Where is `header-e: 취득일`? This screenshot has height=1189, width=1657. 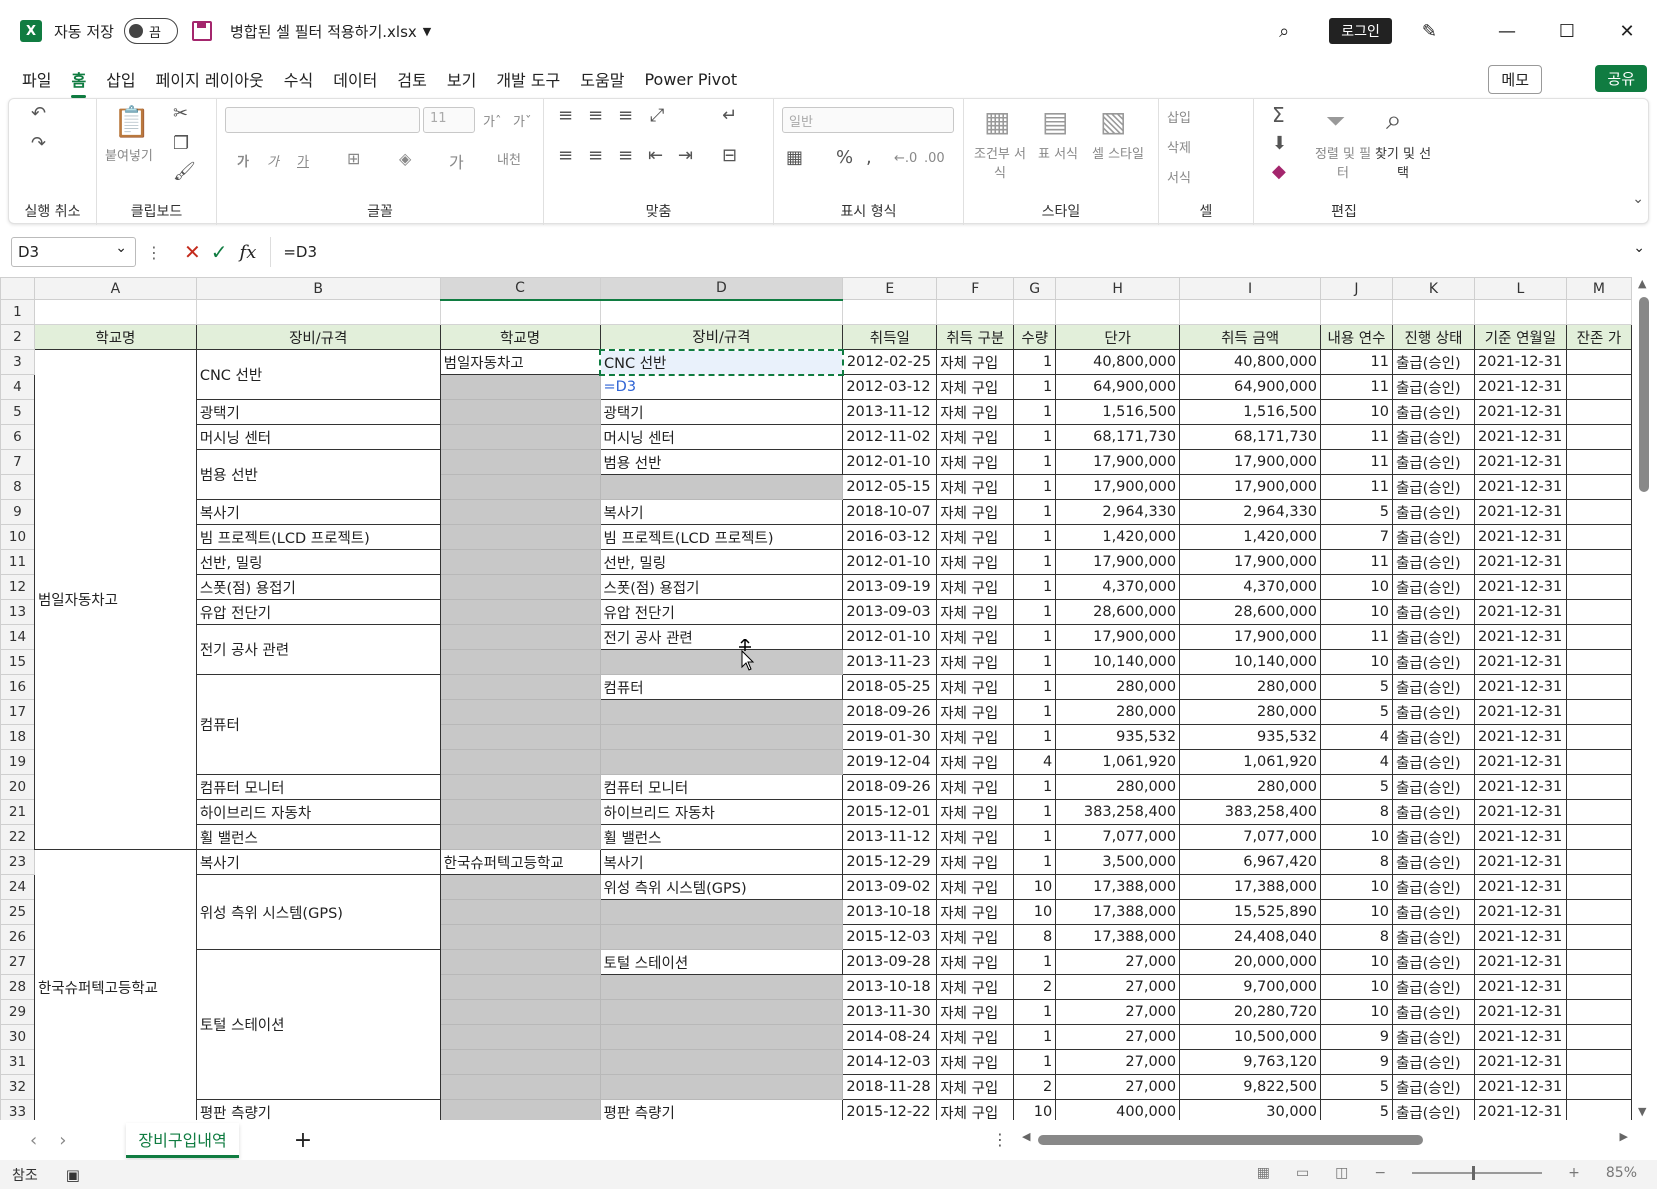 header-e: 취득일 is located at coordinates (890, 337).